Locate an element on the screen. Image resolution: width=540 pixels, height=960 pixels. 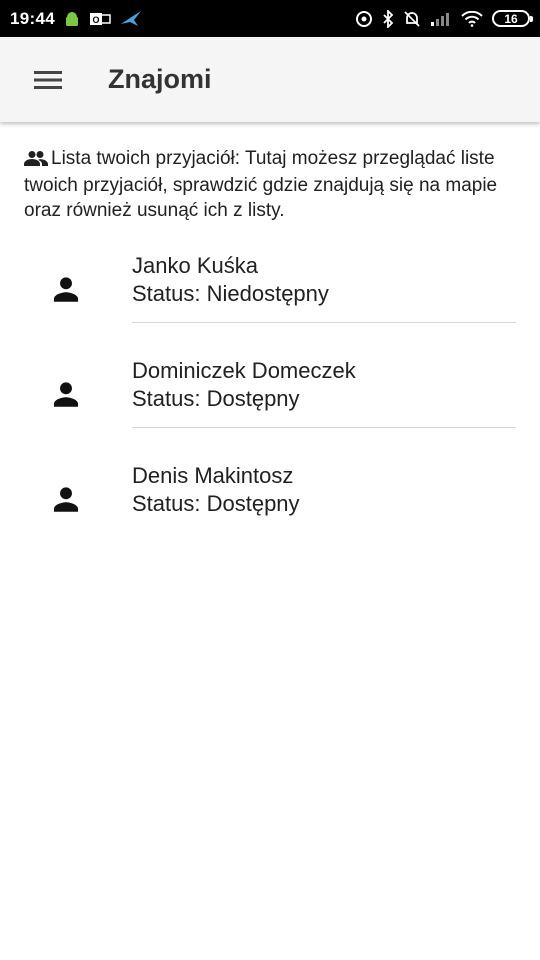
people-icon is located at coordinates (36, 160).